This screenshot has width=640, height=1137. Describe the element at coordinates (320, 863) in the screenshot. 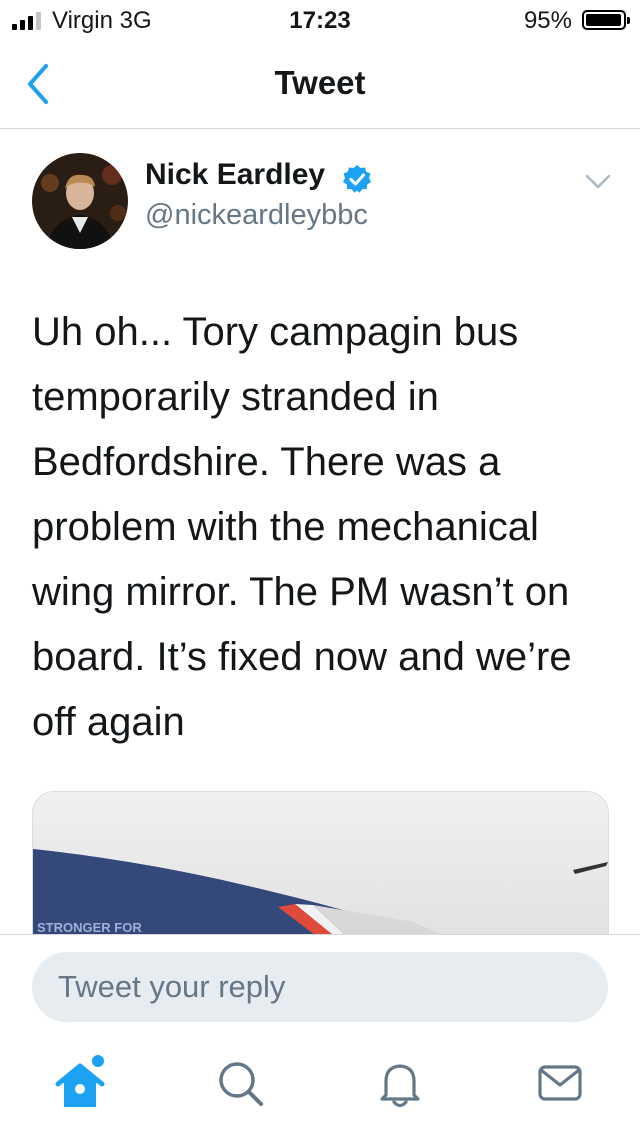

I see `tweet-media-image: STRONGER FOR` at that location.